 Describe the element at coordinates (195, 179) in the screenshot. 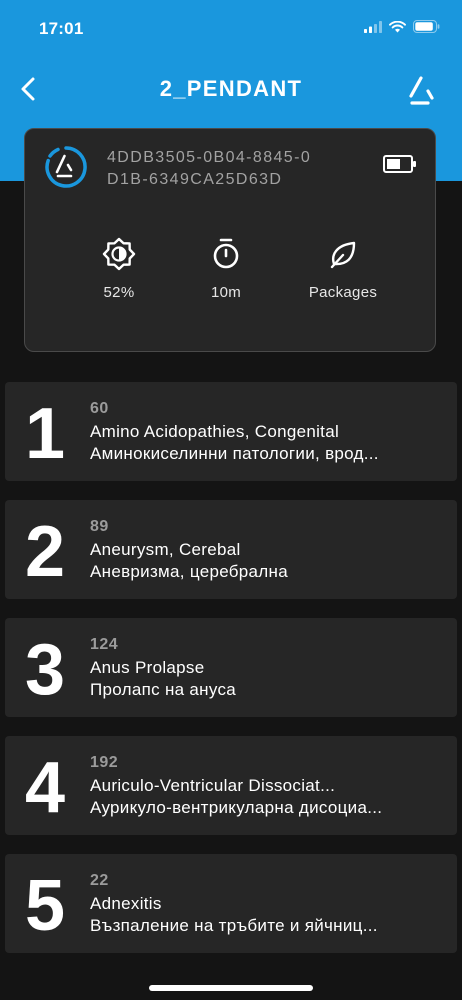

I see `device-id-line-2: D1B-6349CA25D63D` at that location.